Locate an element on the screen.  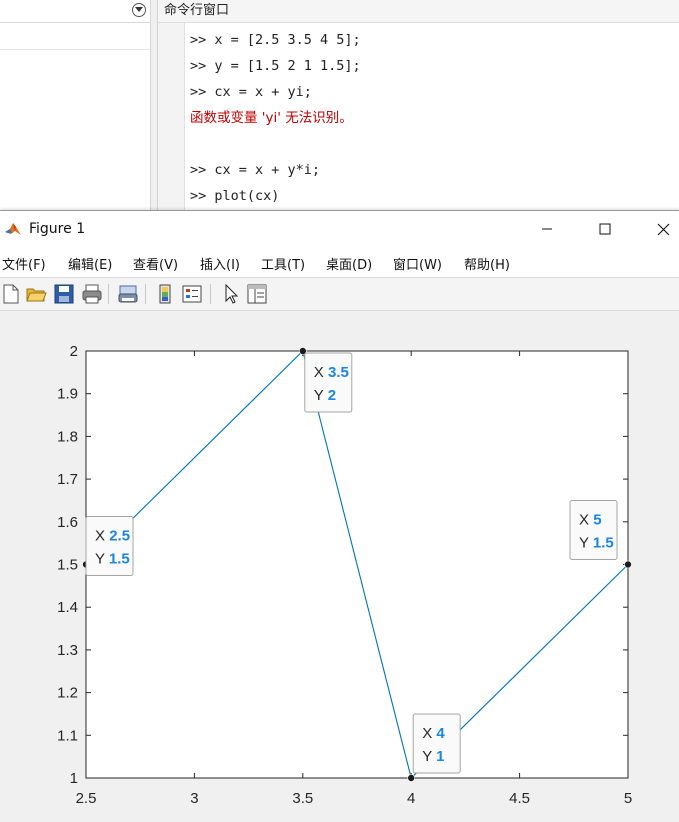
legend-icon is located at coordinates (192, 294).